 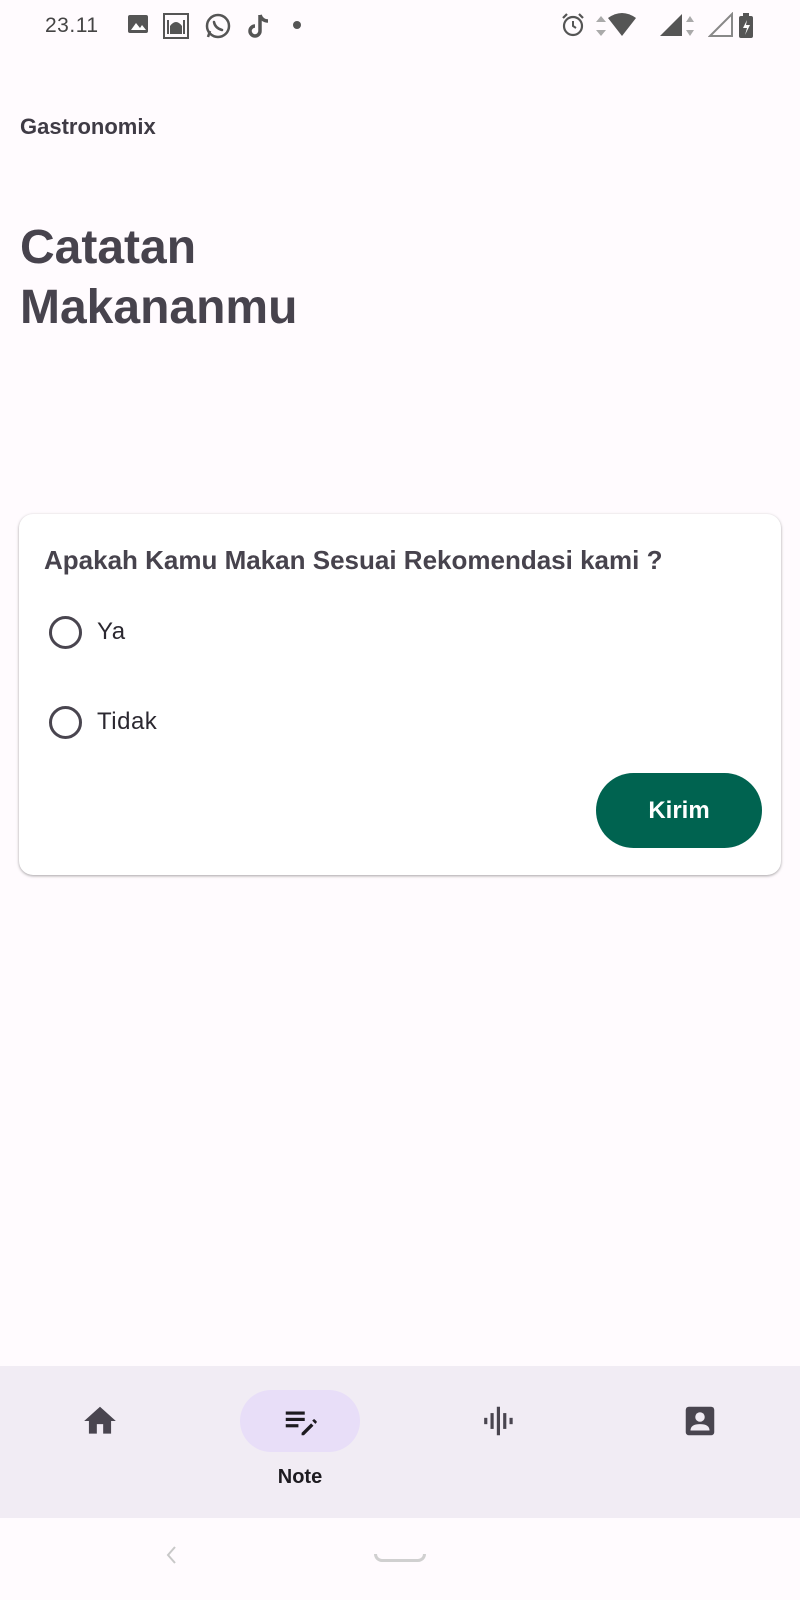 What do you see at coordinates (127, 721) in the screenshot?
I see `radio-label-tidak: Tidak` at bounding box center [127, 721].